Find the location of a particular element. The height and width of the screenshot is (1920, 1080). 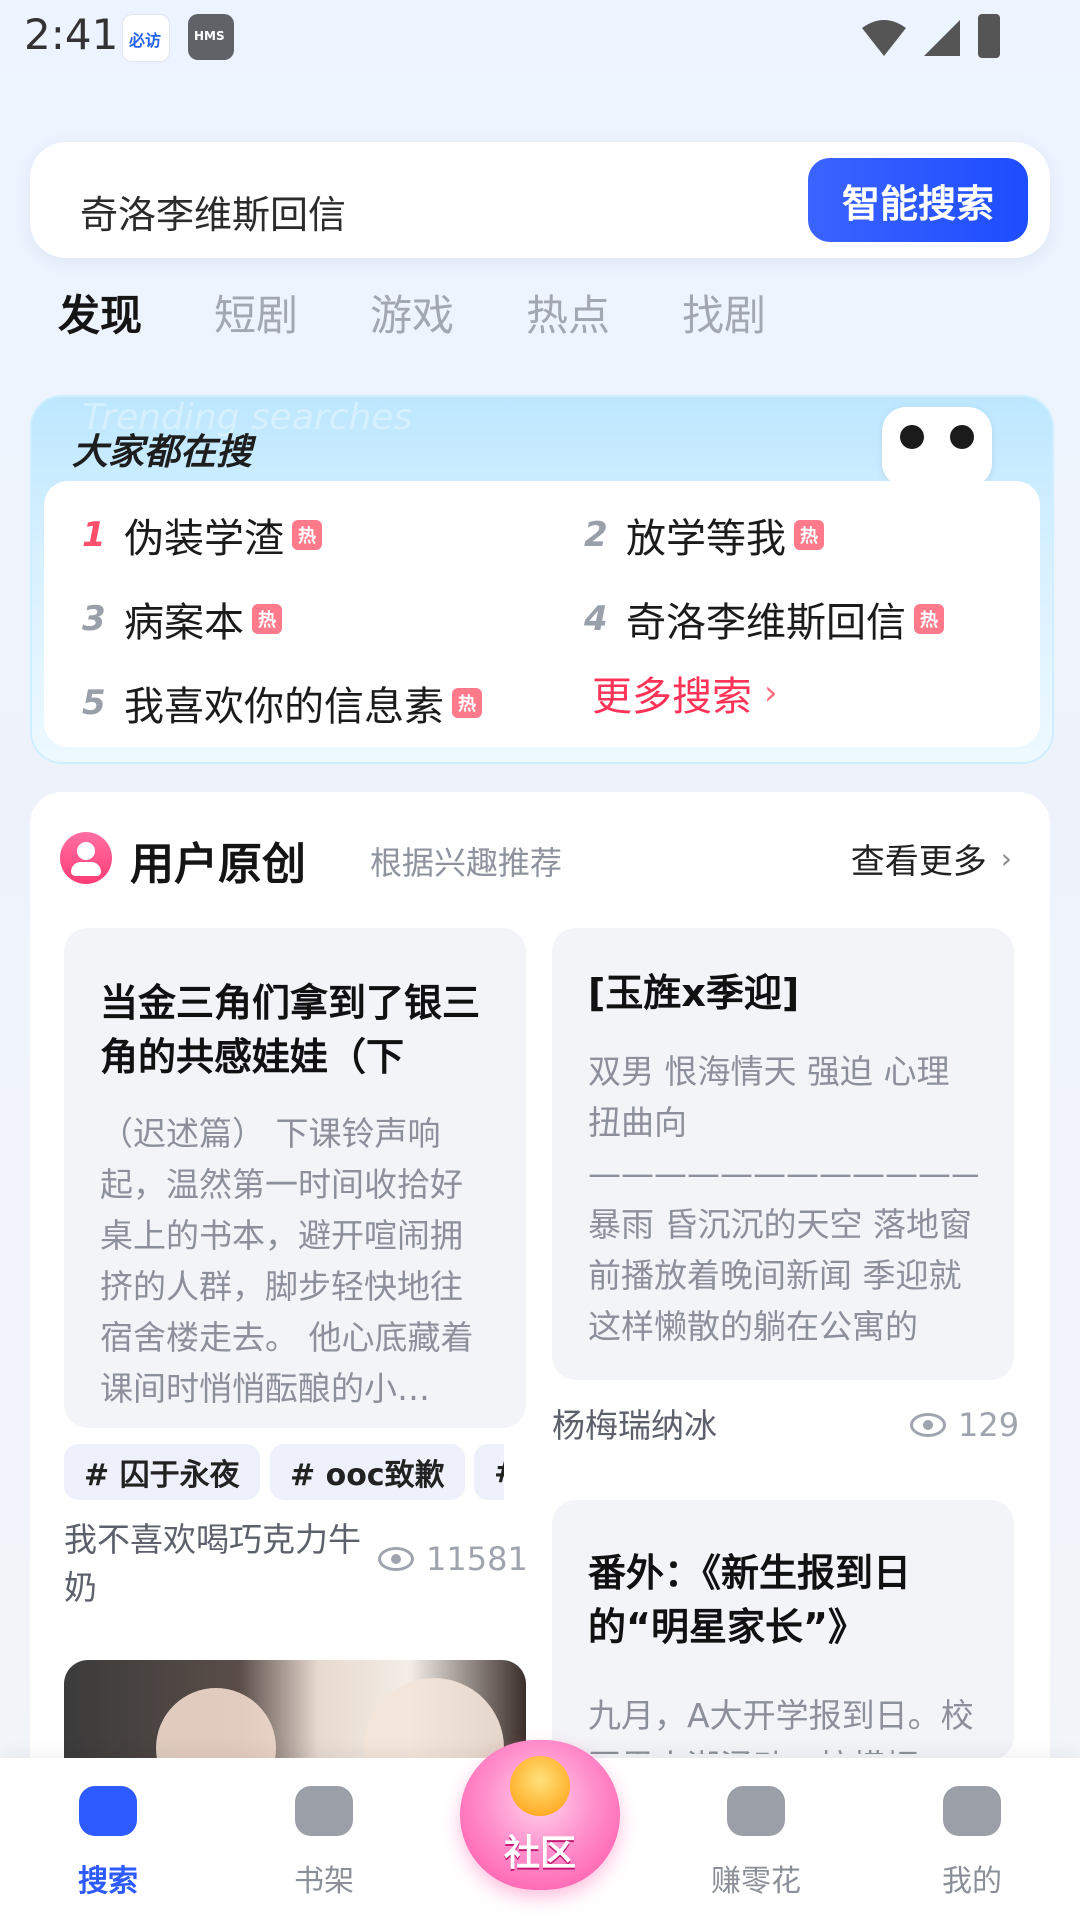

smart-search-button: 智能搜索 is located at coordinates (918, 200).